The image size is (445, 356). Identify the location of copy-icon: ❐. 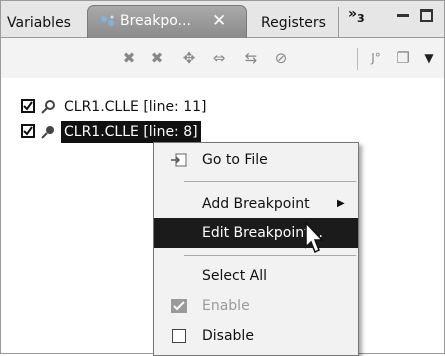
(403, 58).